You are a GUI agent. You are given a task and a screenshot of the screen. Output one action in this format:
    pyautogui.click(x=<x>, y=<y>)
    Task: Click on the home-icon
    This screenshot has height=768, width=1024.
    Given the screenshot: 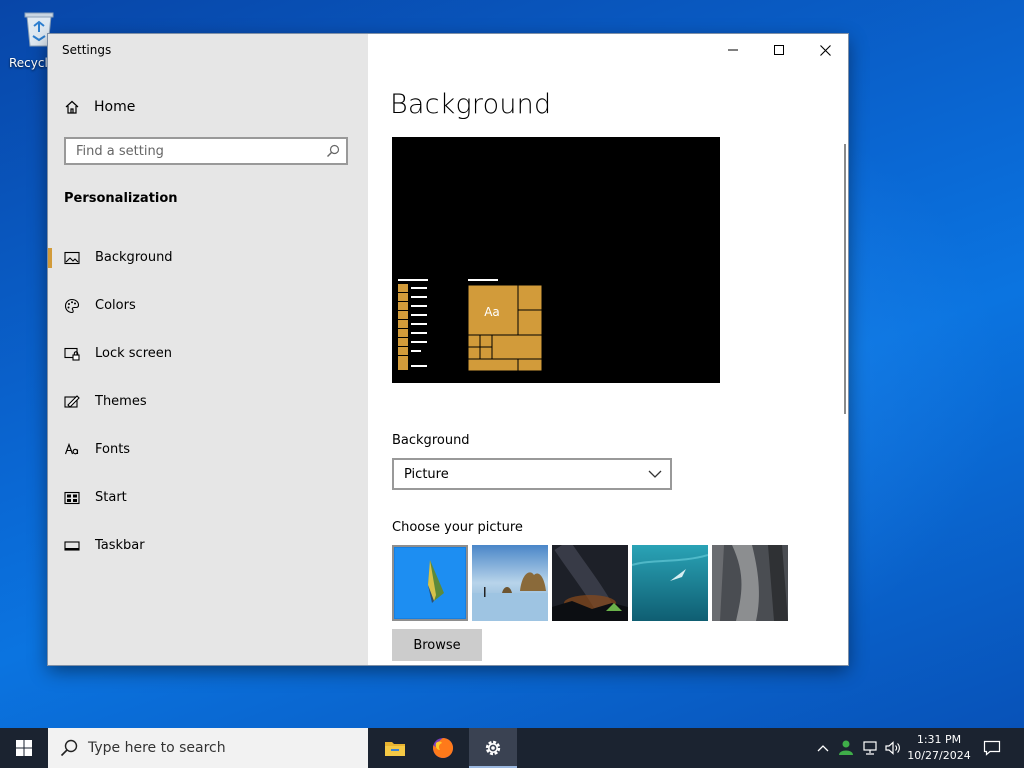 What is the action you would take?
    pyautogui.click(x=72, y=107)
    